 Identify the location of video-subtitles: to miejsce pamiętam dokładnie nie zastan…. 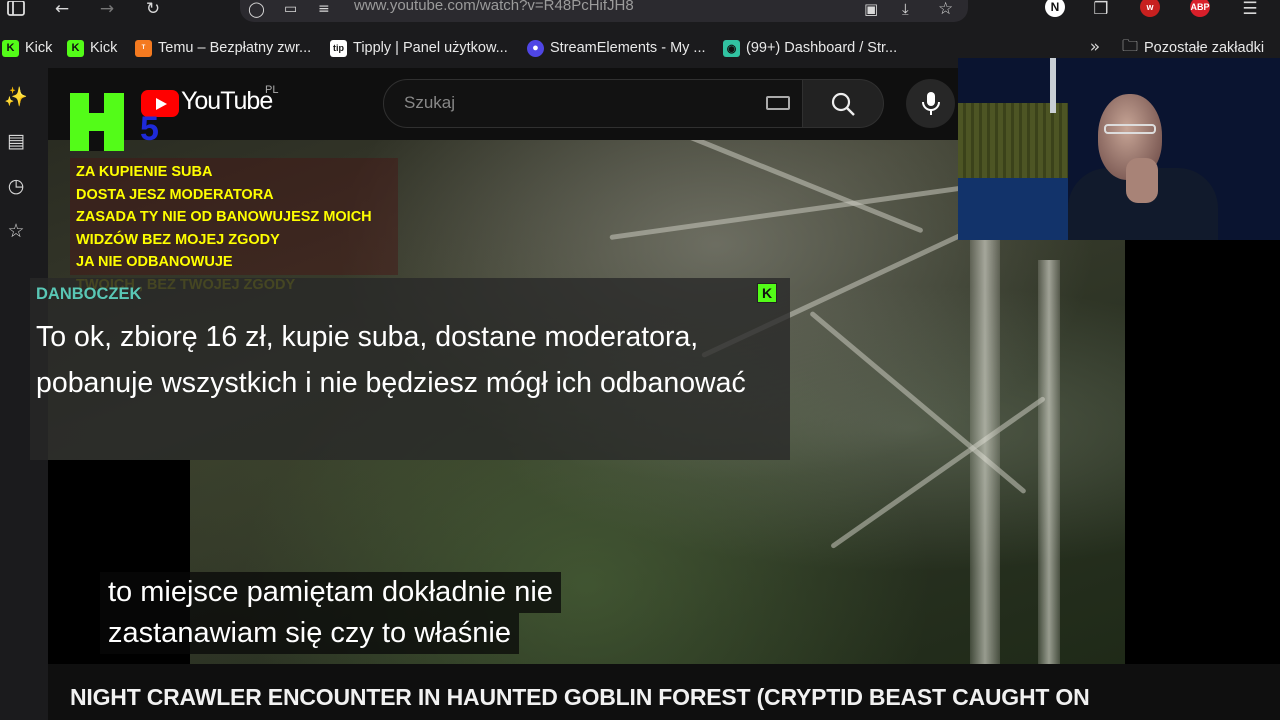
(330, 613).